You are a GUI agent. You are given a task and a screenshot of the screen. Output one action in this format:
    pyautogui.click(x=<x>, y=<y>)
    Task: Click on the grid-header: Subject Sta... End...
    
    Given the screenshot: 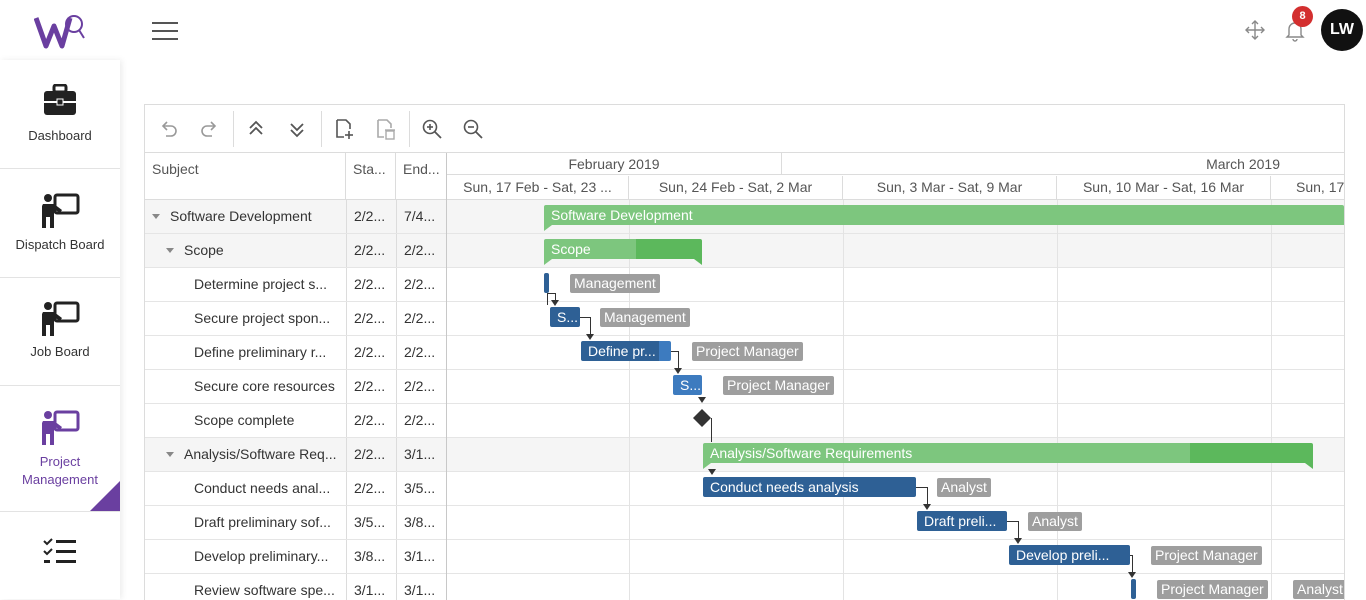 What is the action you would take?
    pyautogui.click(x=296, y=176)
    